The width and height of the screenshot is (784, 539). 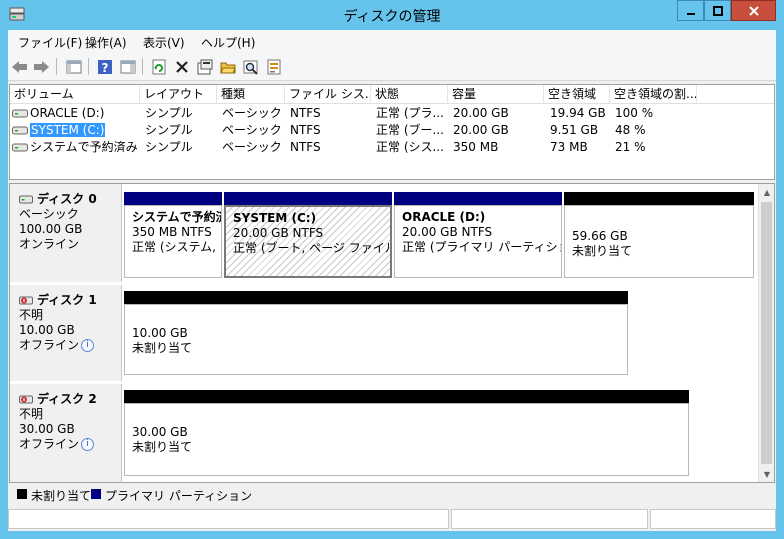 What do you see at coordinates (66, 333) in the screenshot?
I see `disk-label: ディスク 1 不明 10.00 GB オフライン i` at bounding box center [66, 333].